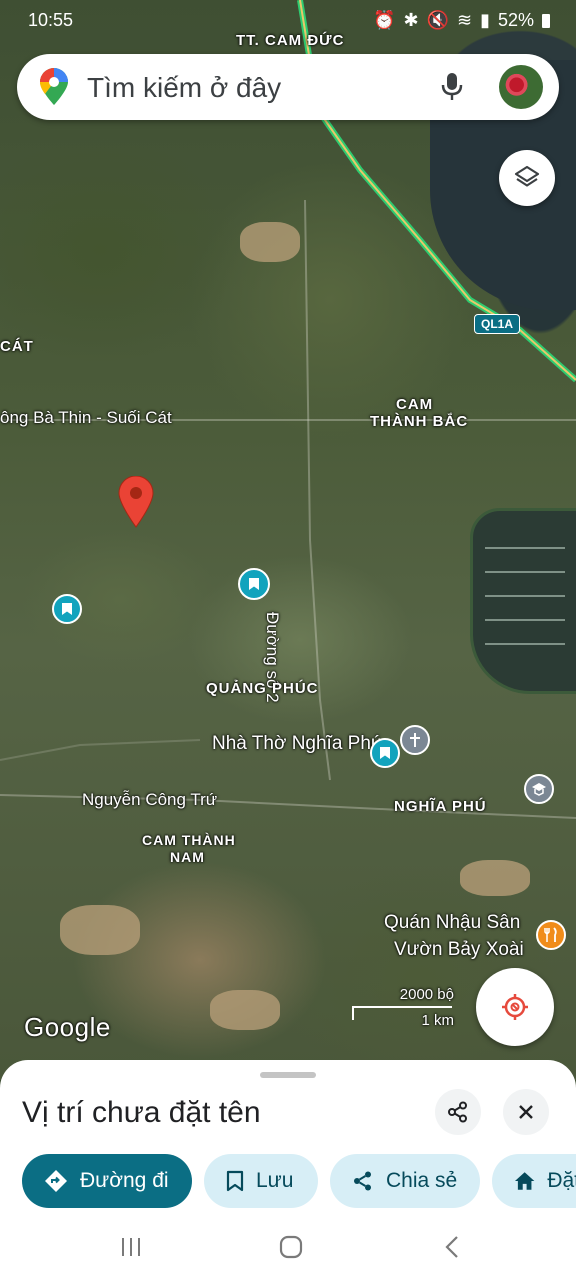 This screenshot has height=1280, width=576. What do you see at coordinates (422, 1180) in the screenshot?
I see `share-chip-label: Chia sẻ` at bounding box center [422, 1180].